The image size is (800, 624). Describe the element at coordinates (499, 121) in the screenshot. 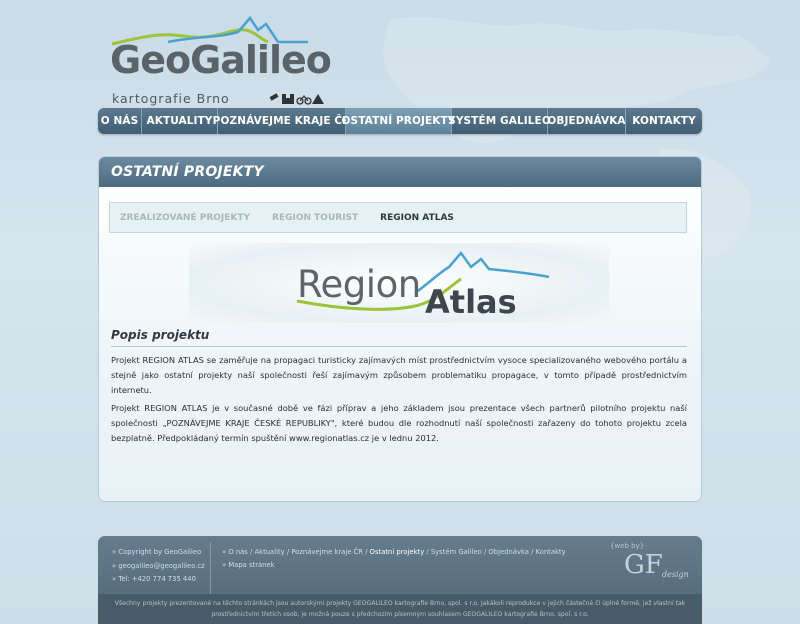

I see `nav-item-system-galileo: SYSTÉM GALILEO` at that location.